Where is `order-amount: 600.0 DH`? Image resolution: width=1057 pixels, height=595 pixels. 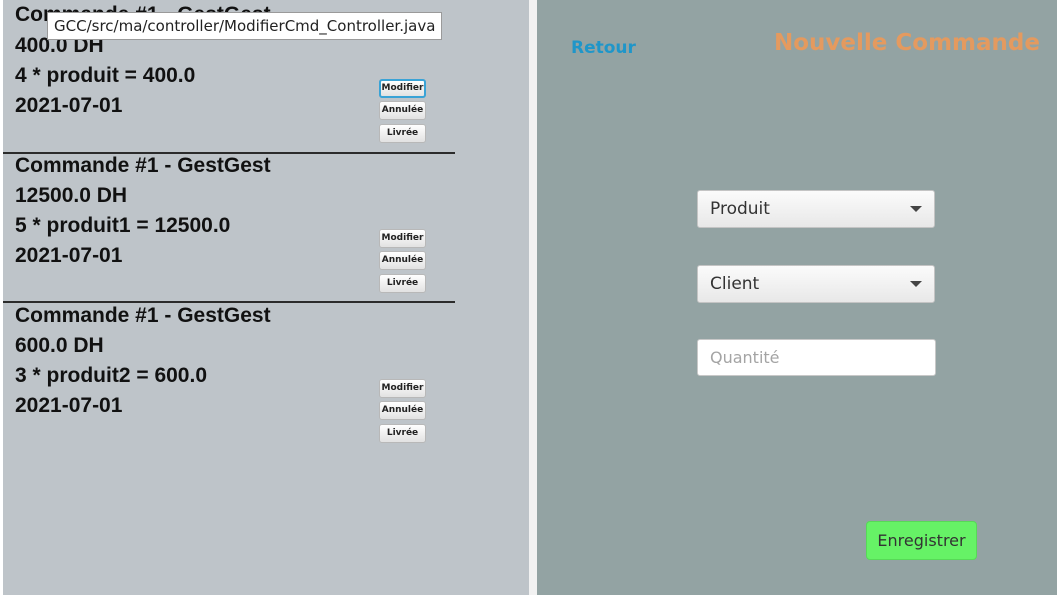
order-amount: 600.0 DH is located at coordinates (59, 345).